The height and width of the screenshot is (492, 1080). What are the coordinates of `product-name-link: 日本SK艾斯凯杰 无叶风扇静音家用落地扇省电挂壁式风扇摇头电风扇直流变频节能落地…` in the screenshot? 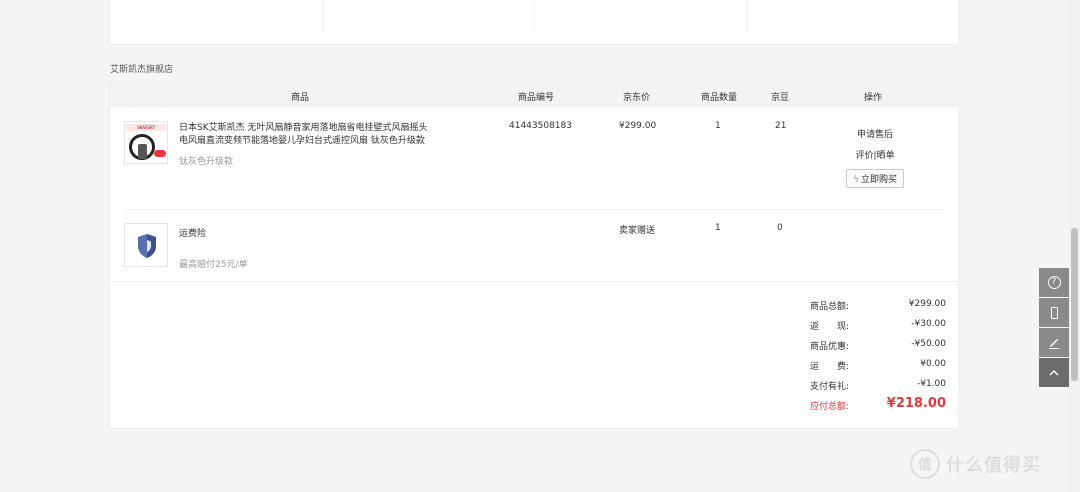 It's located at (306, 135).